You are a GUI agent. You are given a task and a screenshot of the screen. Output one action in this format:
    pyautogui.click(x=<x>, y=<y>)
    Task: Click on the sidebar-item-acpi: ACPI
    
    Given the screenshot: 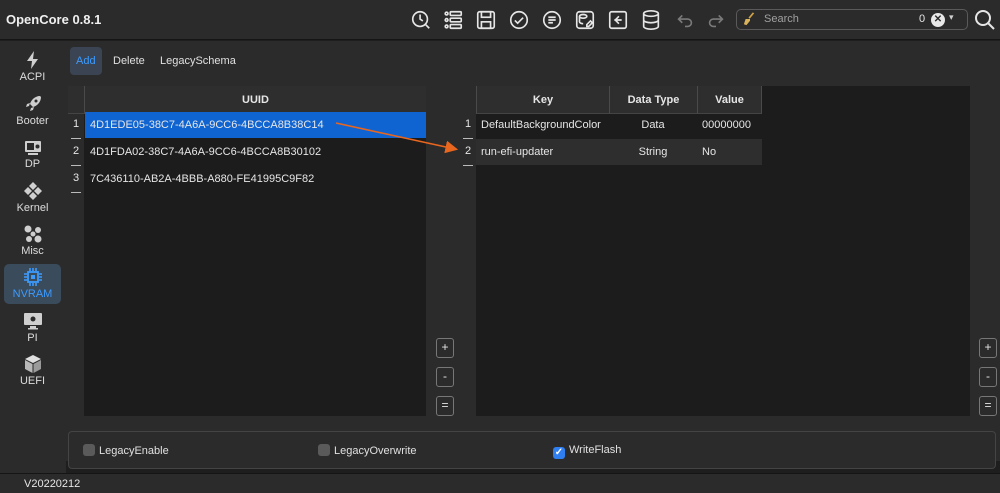 What is the action you would take?
    pyautogui.click(x=32, y=67)
    